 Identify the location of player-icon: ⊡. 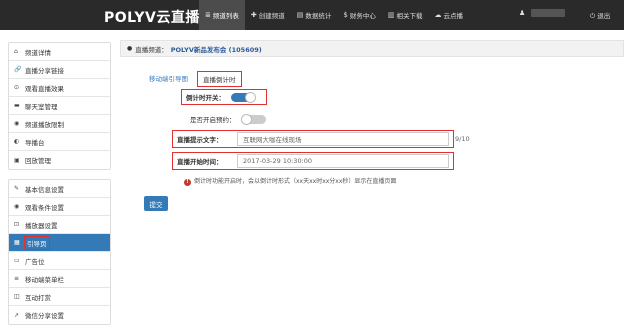
(17, 224).